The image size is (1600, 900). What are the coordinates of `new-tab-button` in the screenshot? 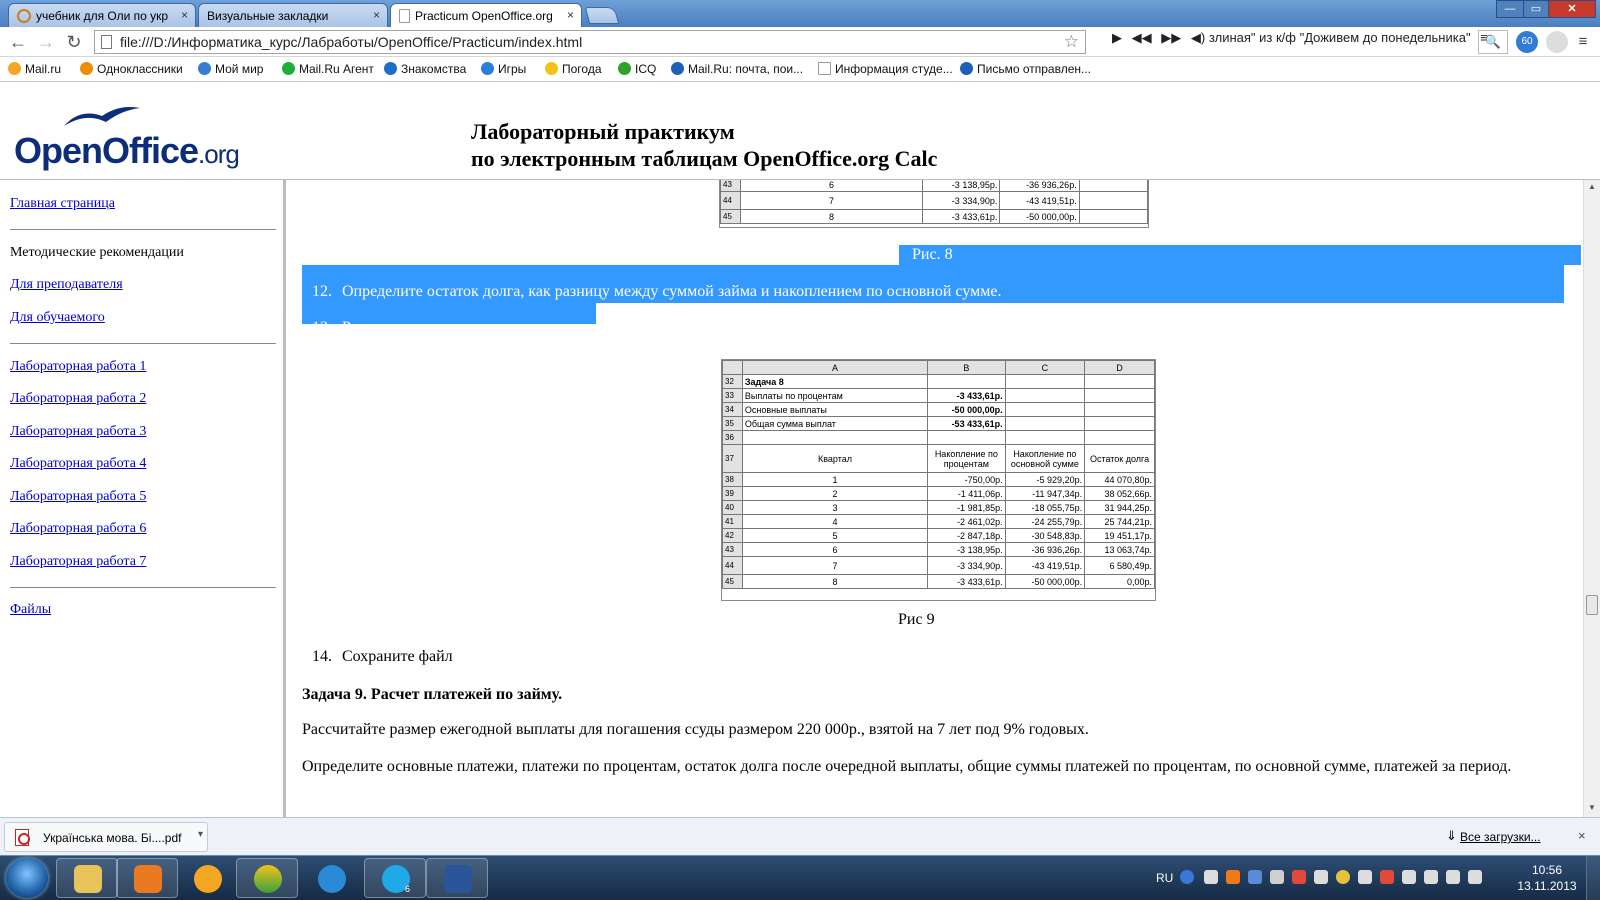 It's located at (602, 15).